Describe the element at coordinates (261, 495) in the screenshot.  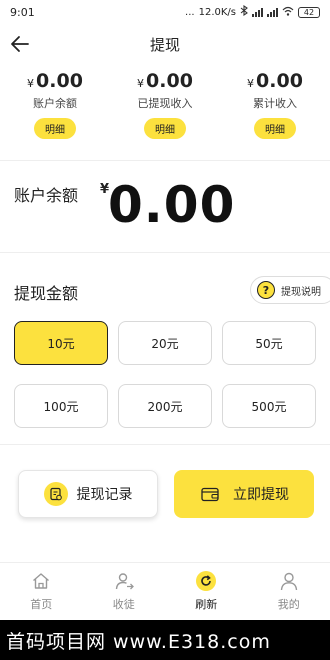
I see `withdraw-now-label: 立即提现` at that location.